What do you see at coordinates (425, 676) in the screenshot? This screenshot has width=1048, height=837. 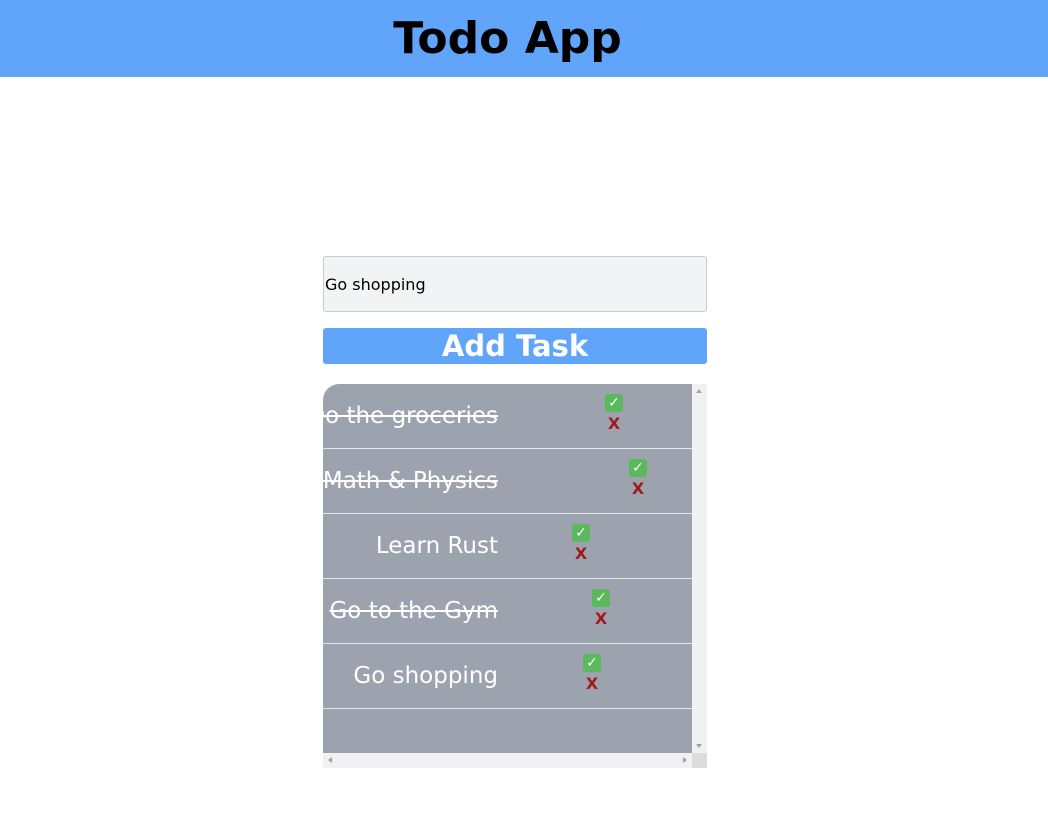 I see `task-text: Go shopping` at bounding box center [425, 676].